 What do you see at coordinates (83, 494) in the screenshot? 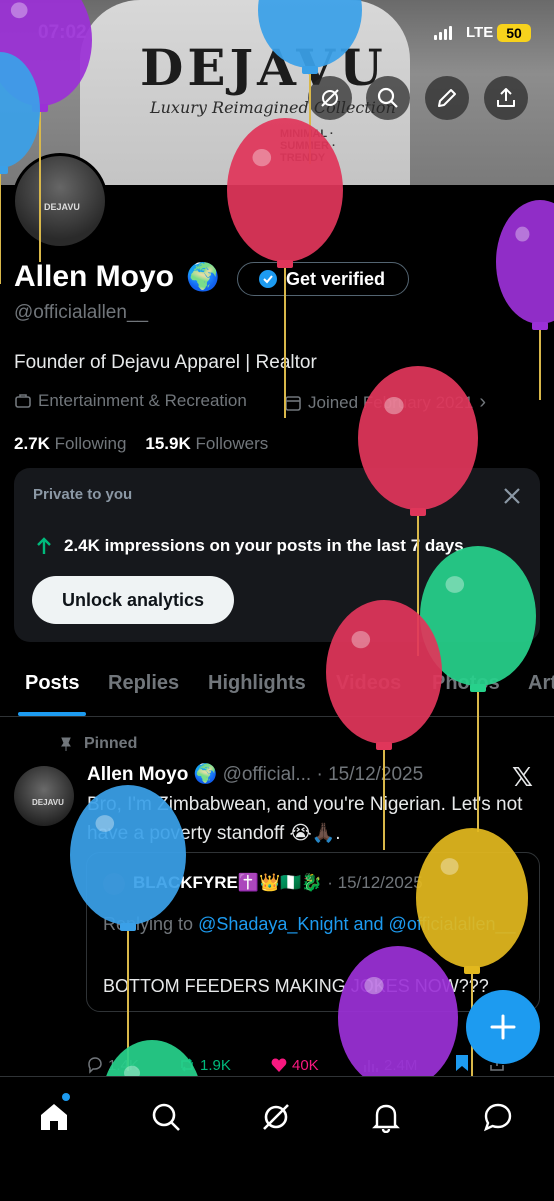
I see `private-label: Private to you` at bounding box center [83, 494].